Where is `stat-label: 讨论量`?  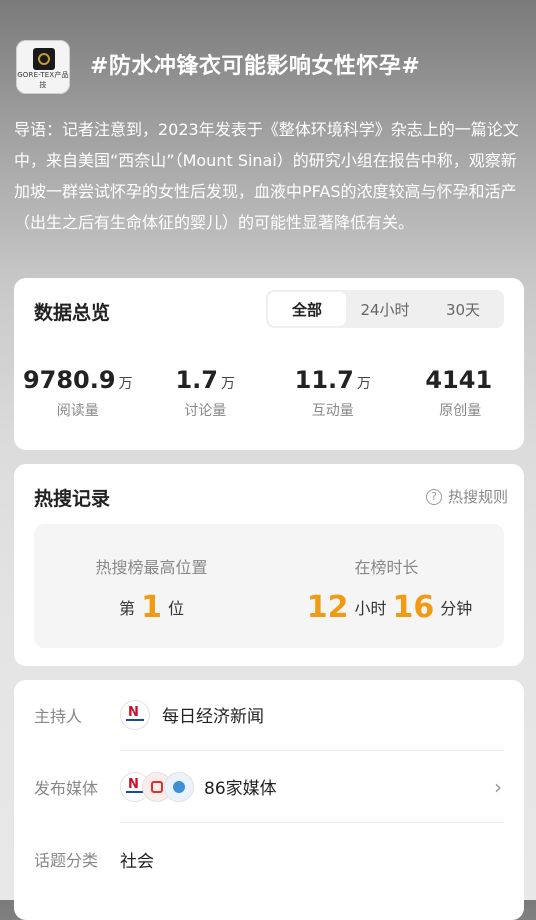 stat-label: 讨论量 is located at coordinates (205, 411).